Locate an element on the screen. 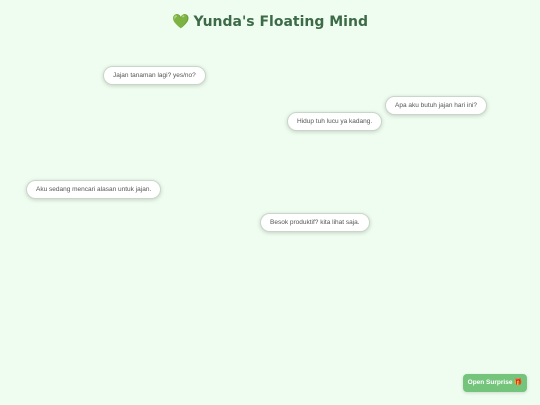  thought-bubble: Aku sedang mencari alasan untuk jajan. is located at coordinates (94, 189).